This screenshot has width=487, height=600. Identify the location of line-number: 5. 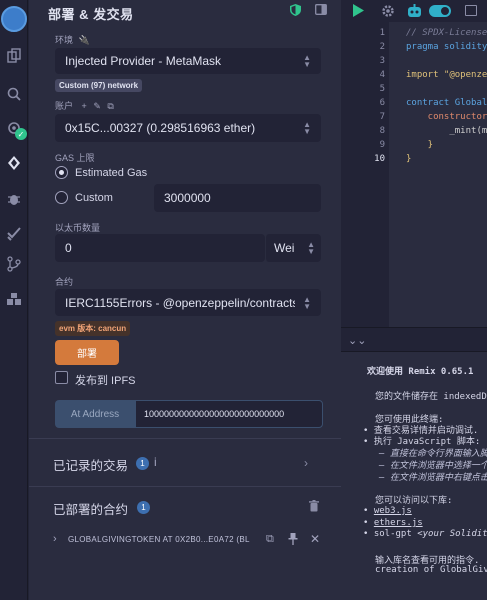
(382, 89).